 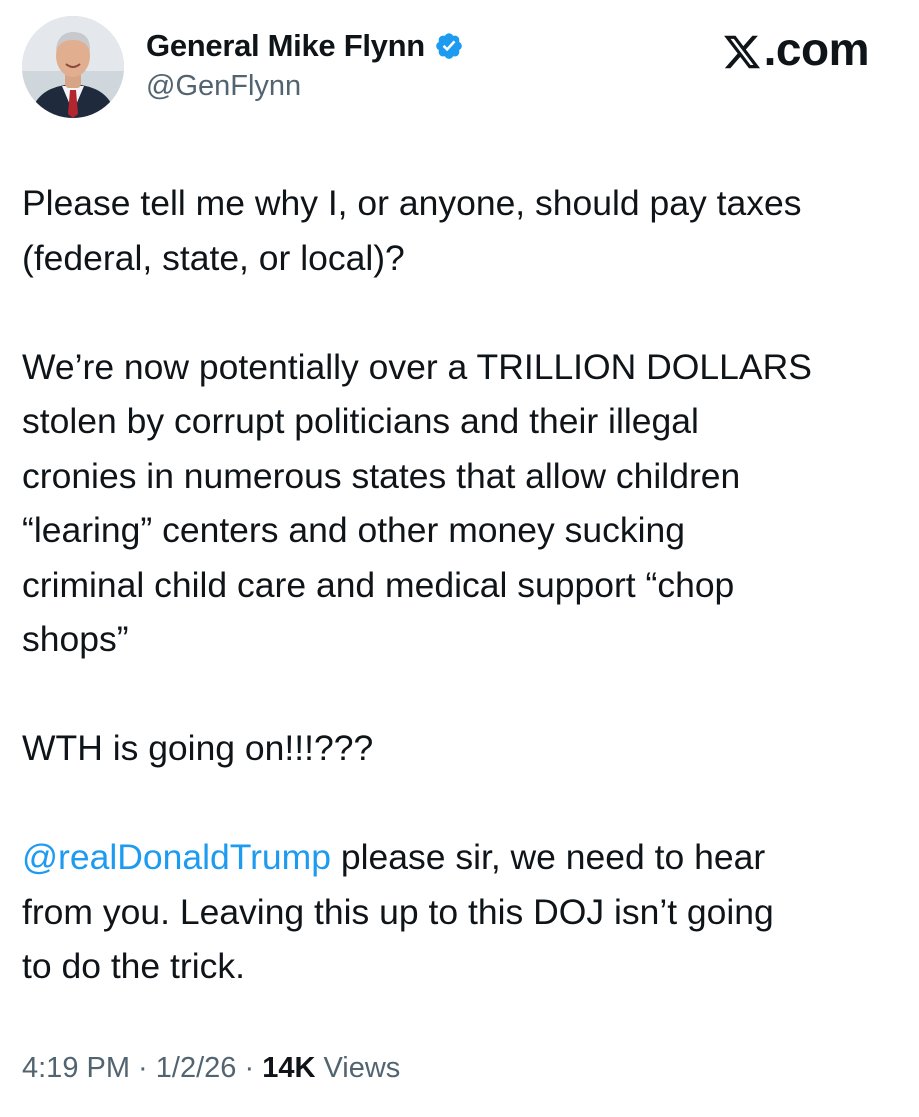 I want to click on tweet-date: 1/2/26, so click(x=196, y=1068).